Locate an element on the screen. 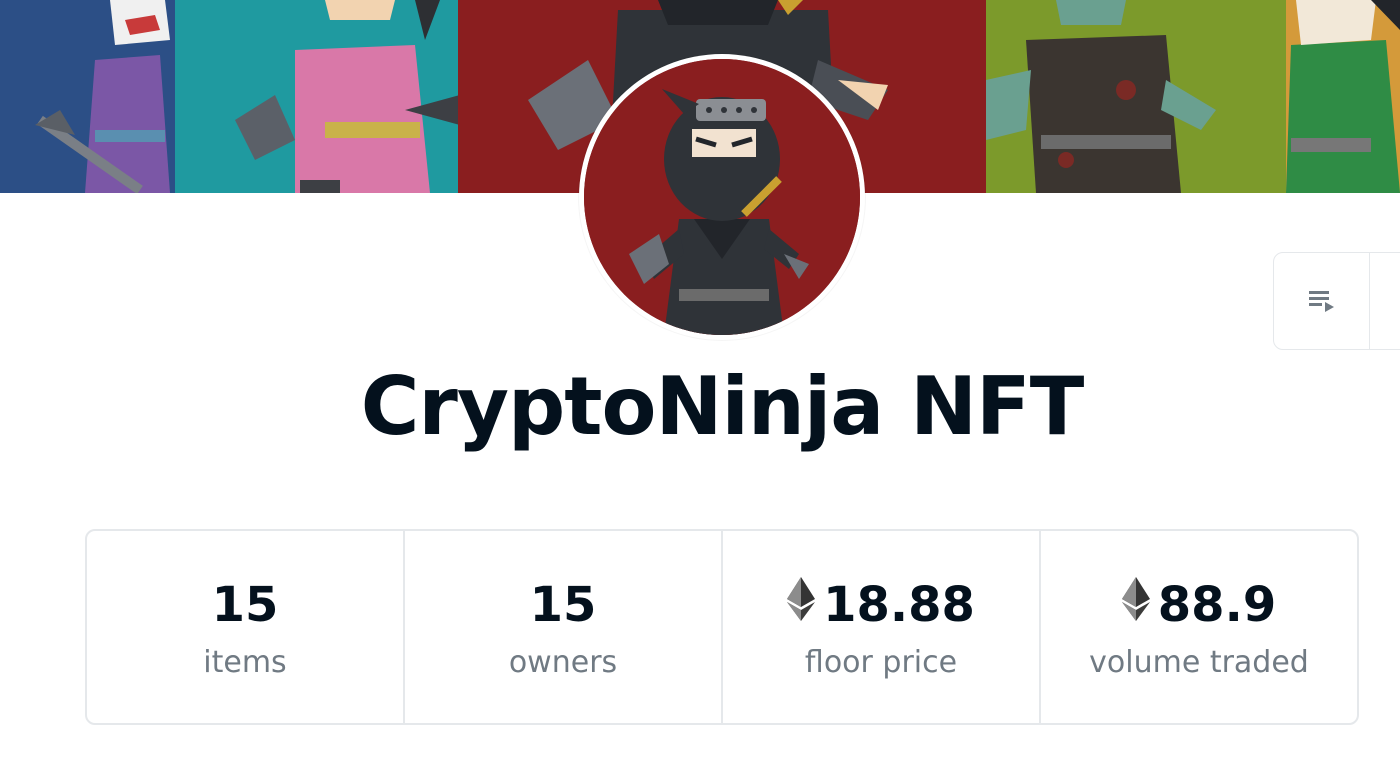 The width and height of the screenshot is (1400, 770). collection-toolbar is located at coordinates (1336, 301).